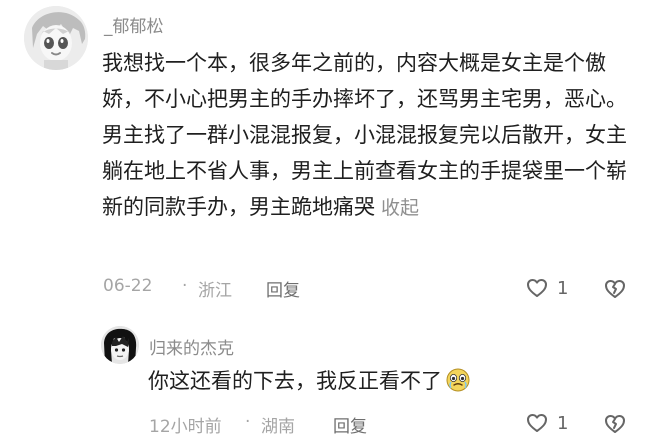  I want to click on reply-comment-like-button: 1, so click(546, 423).